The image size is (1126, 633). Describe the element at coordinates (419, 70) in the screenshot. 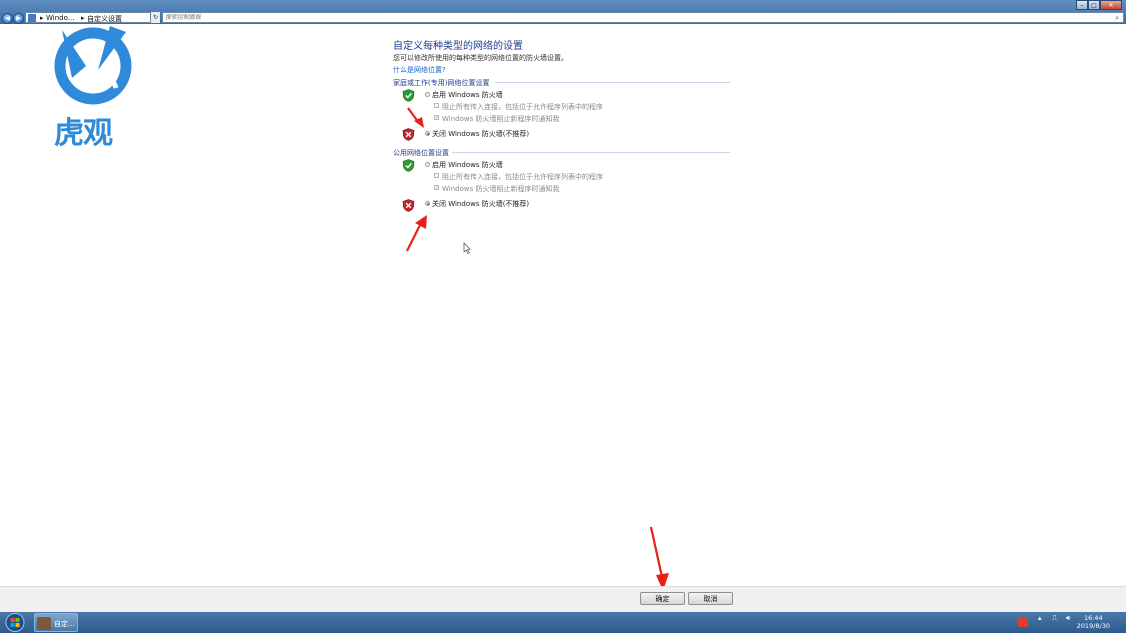

I see `network-location-help-link: 什么是网络位置?` at that location.